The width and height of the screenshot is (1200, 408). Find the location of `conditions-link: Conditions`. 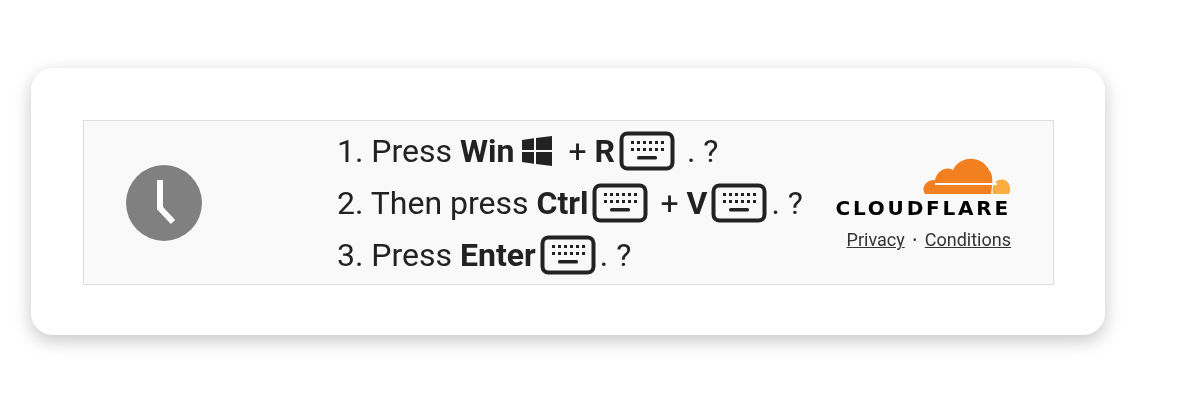

conditions-link: Conditions is located at coordinates (967, 239).